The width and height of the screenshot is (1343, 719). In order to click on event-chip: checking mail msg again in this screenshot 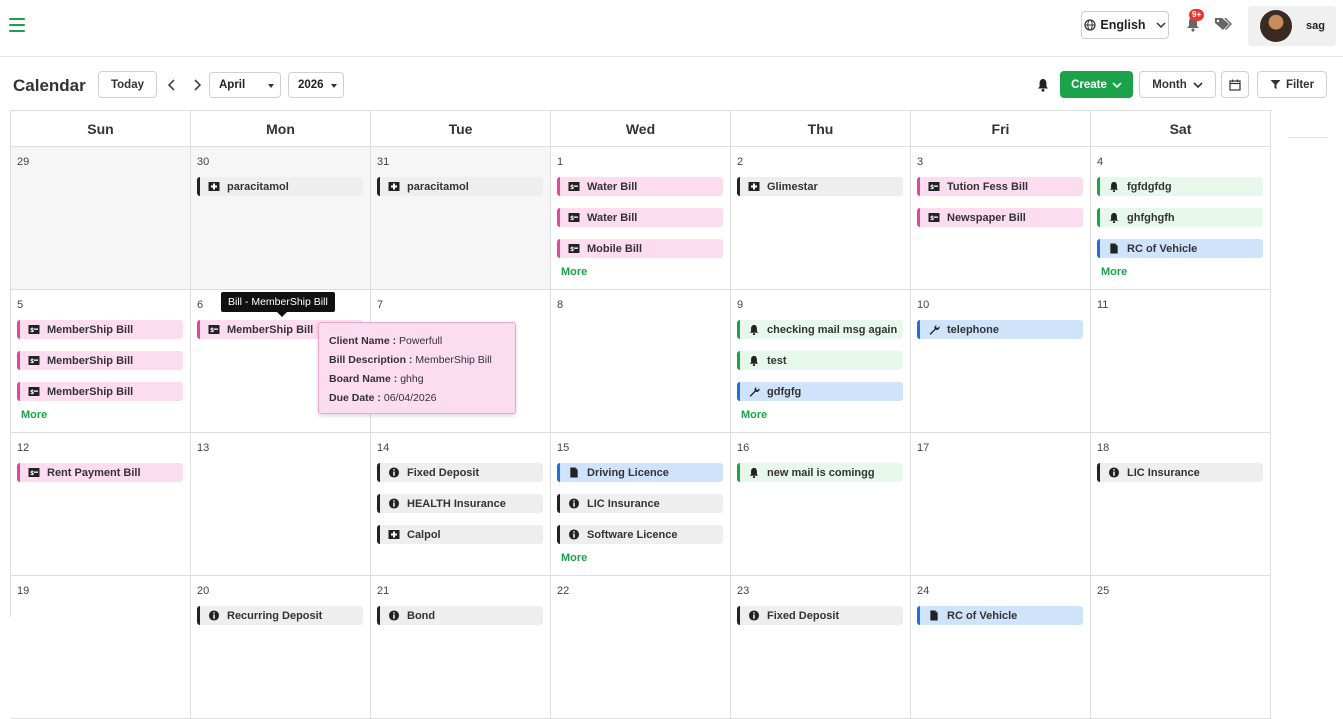, I will do `click(820, 329)`.